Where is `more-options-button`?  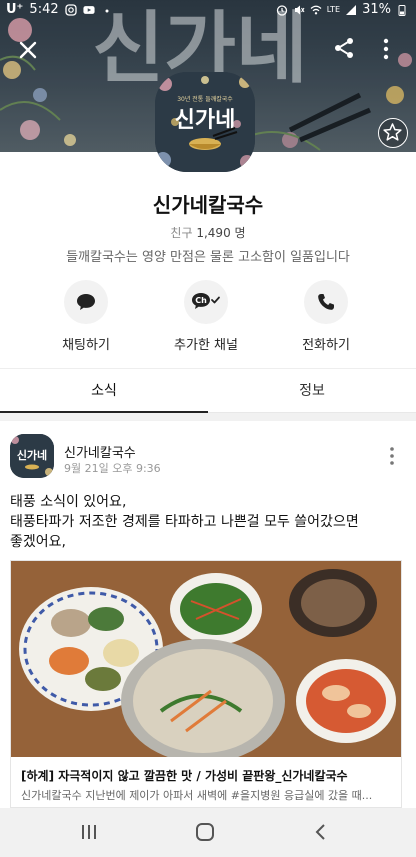
more-options-button is located at coordinates (386, 49).